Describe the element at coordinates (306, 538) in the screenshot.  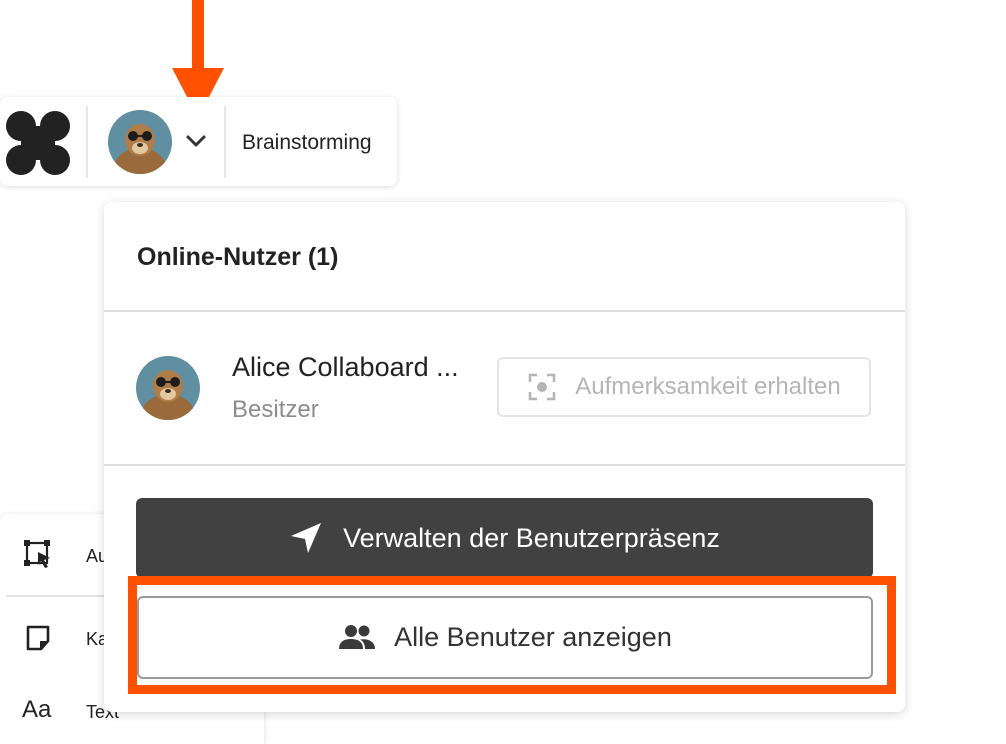
I see `navigation-arrow-icon` at that location.